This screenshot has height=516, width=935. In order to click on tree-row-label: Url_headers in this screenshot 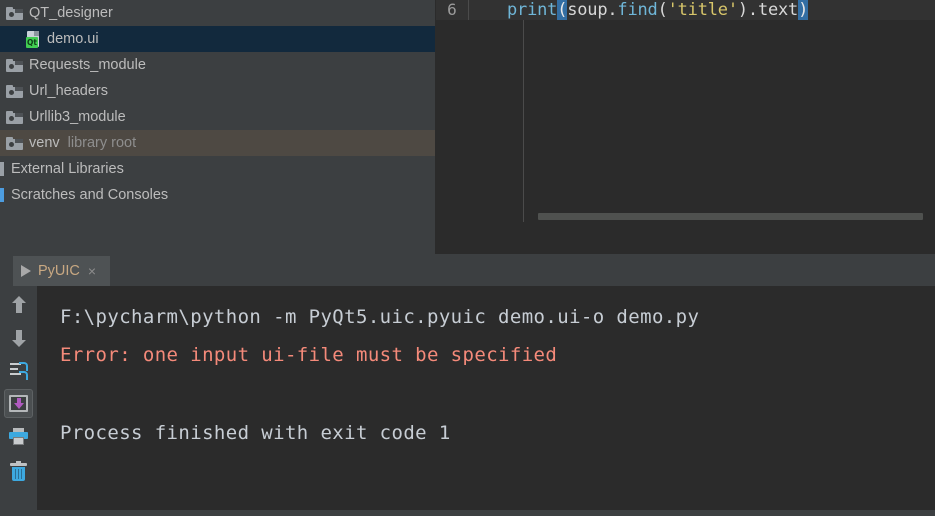, I will do `click(68, 91)`.